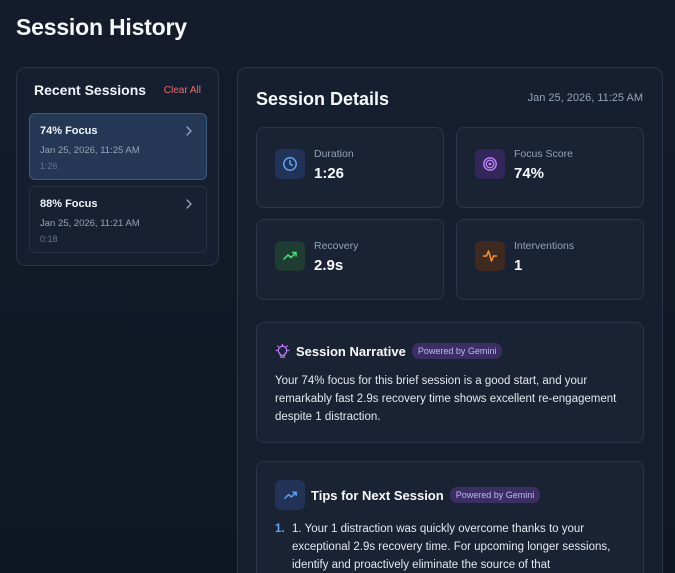 The height and width of the screenshot is (573, 675). What do you see at coordinates (350, 259) in the screenshot?
I see `stat-card-recovery: Recovery 2.9s` at bounding box center [350, 259].